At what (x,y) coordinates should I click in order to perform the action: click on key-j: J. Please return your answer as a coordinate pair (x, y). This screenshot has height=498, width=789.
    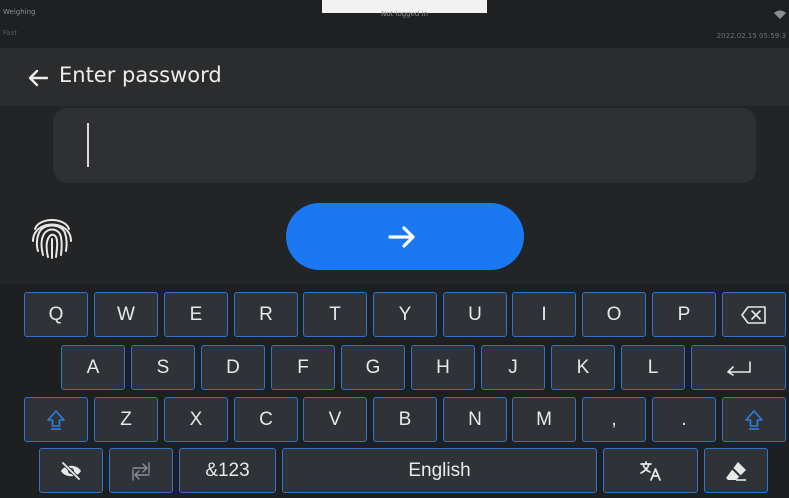
    Looking at the image, I should click on (513, 367).